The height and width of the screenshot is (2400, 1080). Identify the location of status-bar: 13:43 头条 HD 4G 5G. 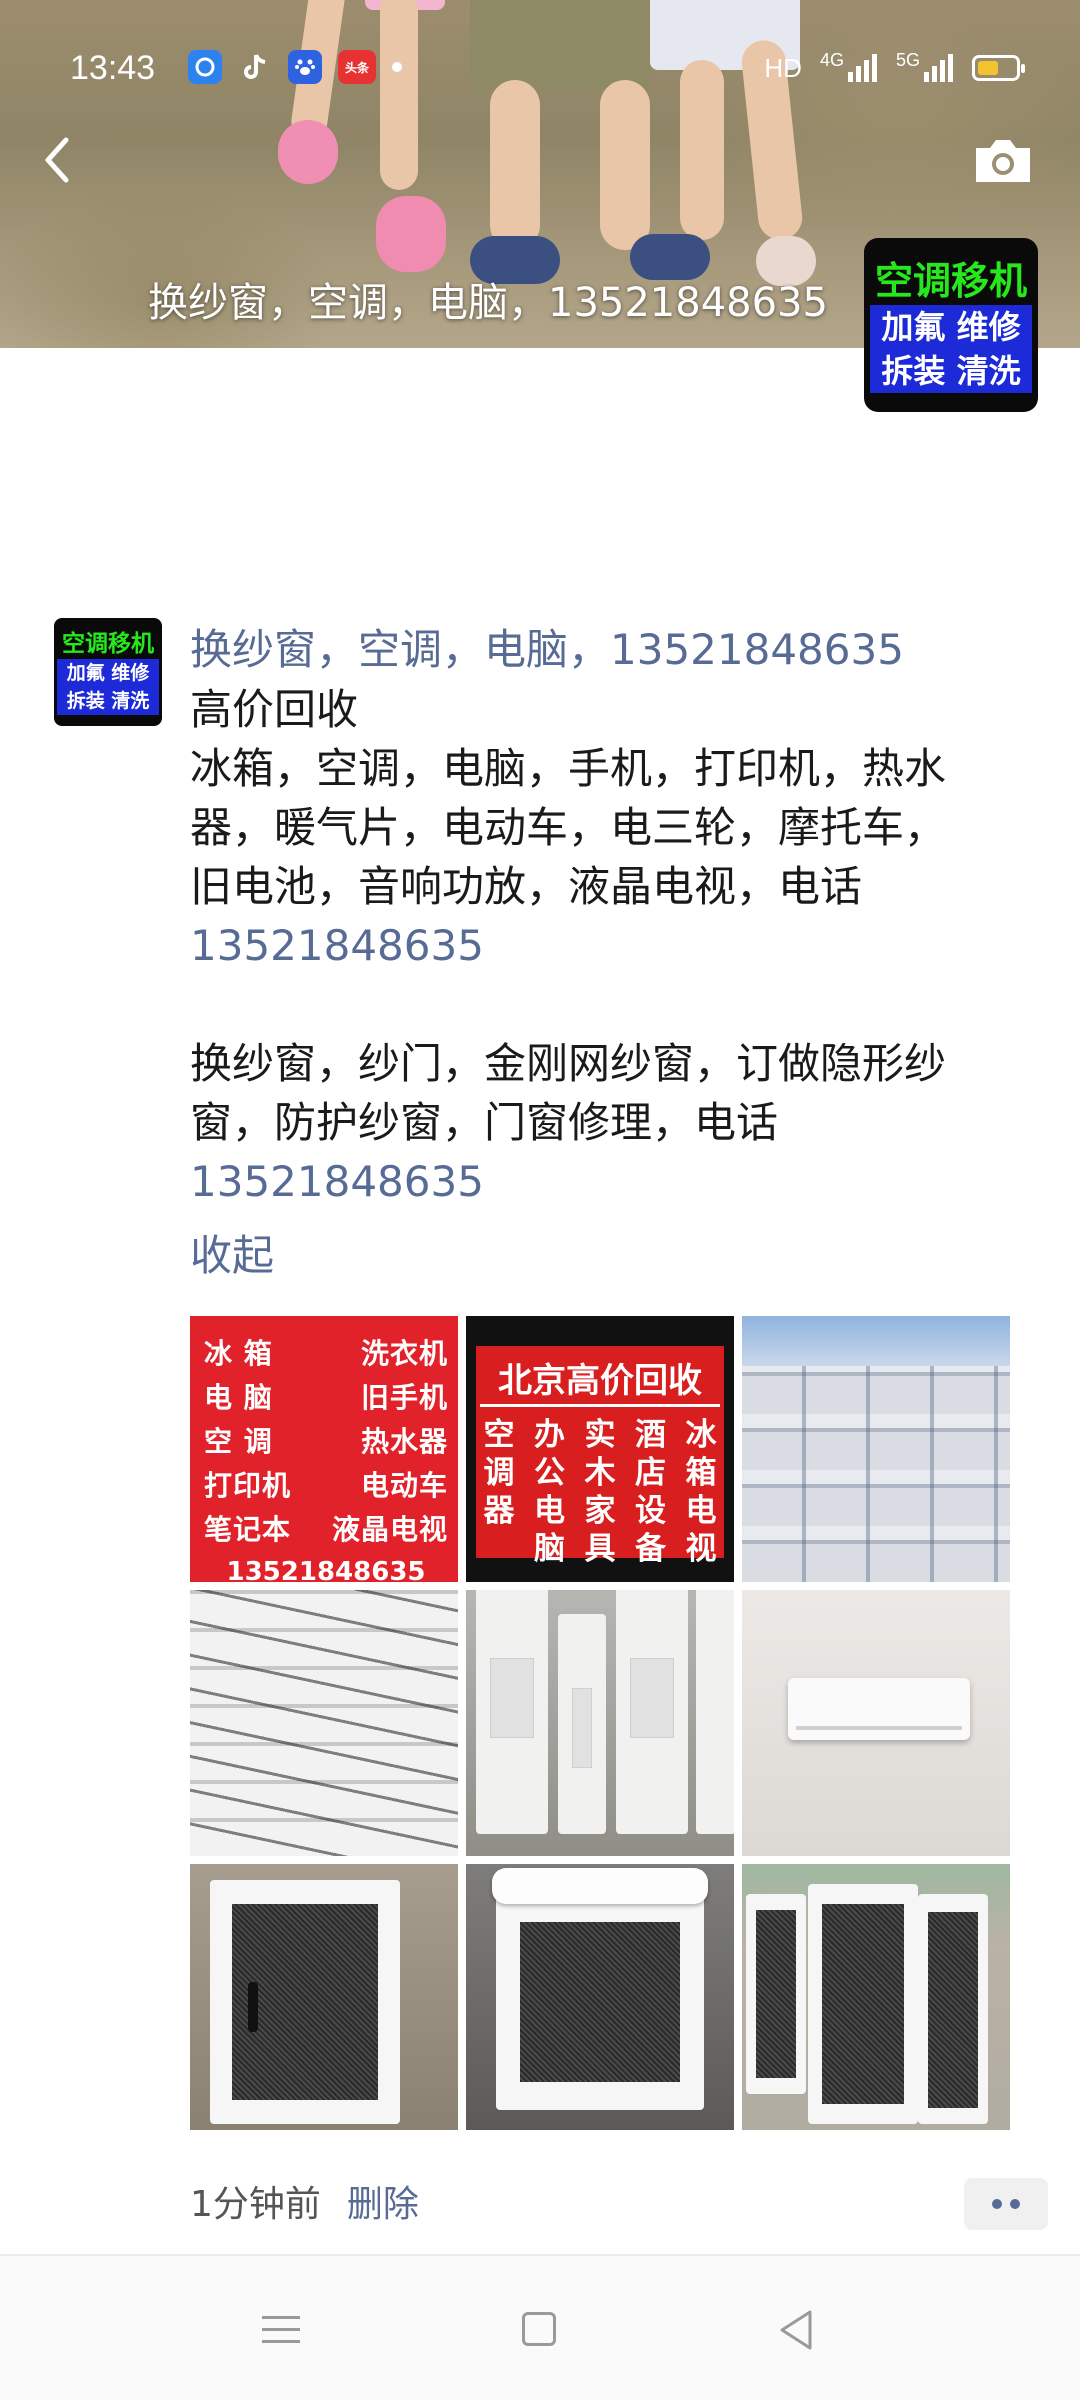
(540, 68).